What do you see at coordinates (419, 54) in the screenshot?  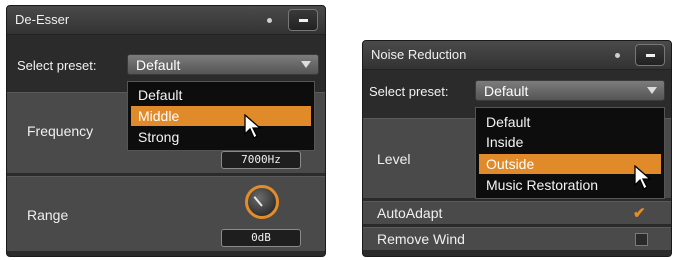 I see `panel-title: Noise Reduction` at bounding box center [419, 54].